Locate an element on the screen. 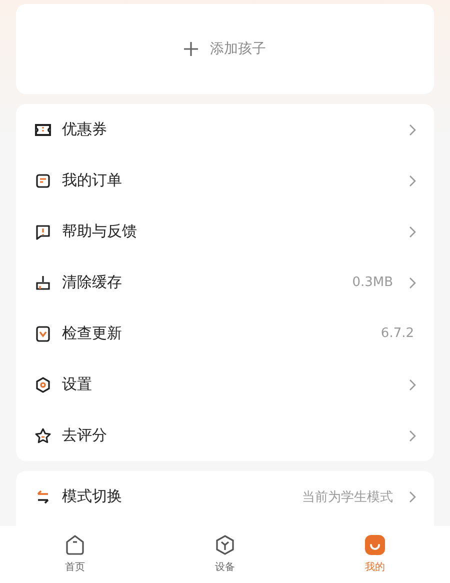  menu-value: 当前为学生模式 is located at coordinates (347, 497).